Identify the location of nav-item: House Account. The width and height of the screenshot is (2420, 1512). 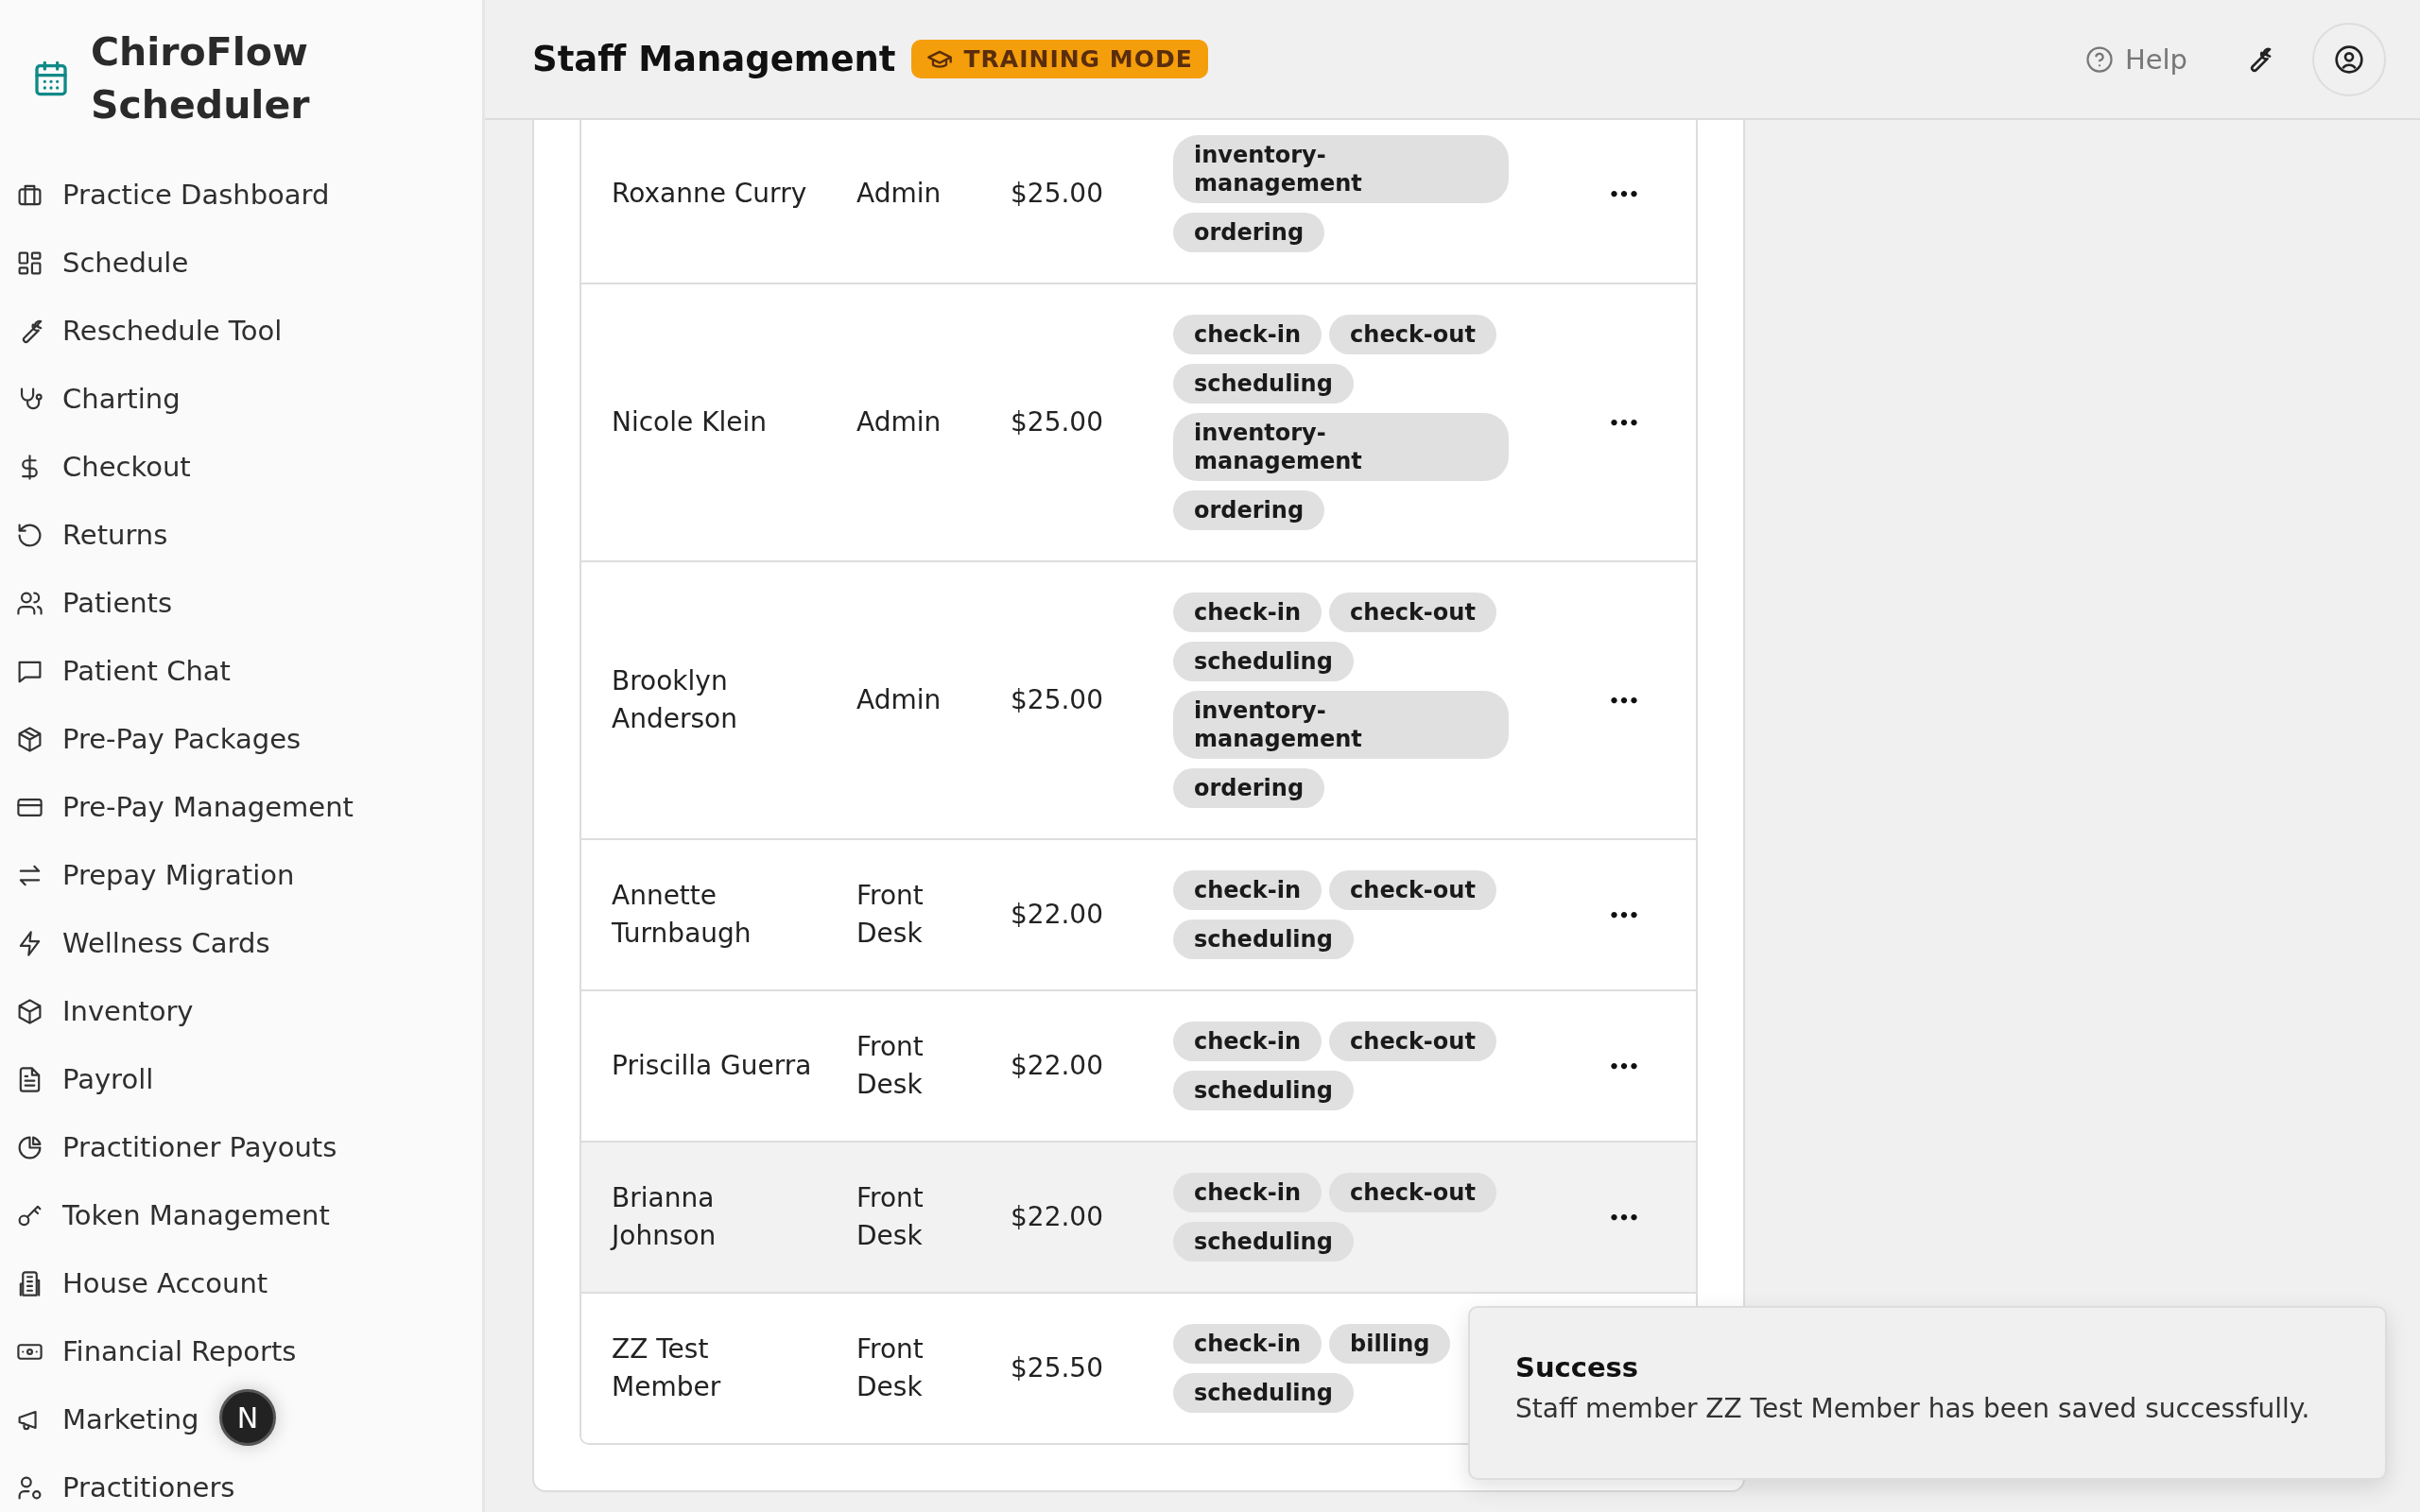
(134, 1283).